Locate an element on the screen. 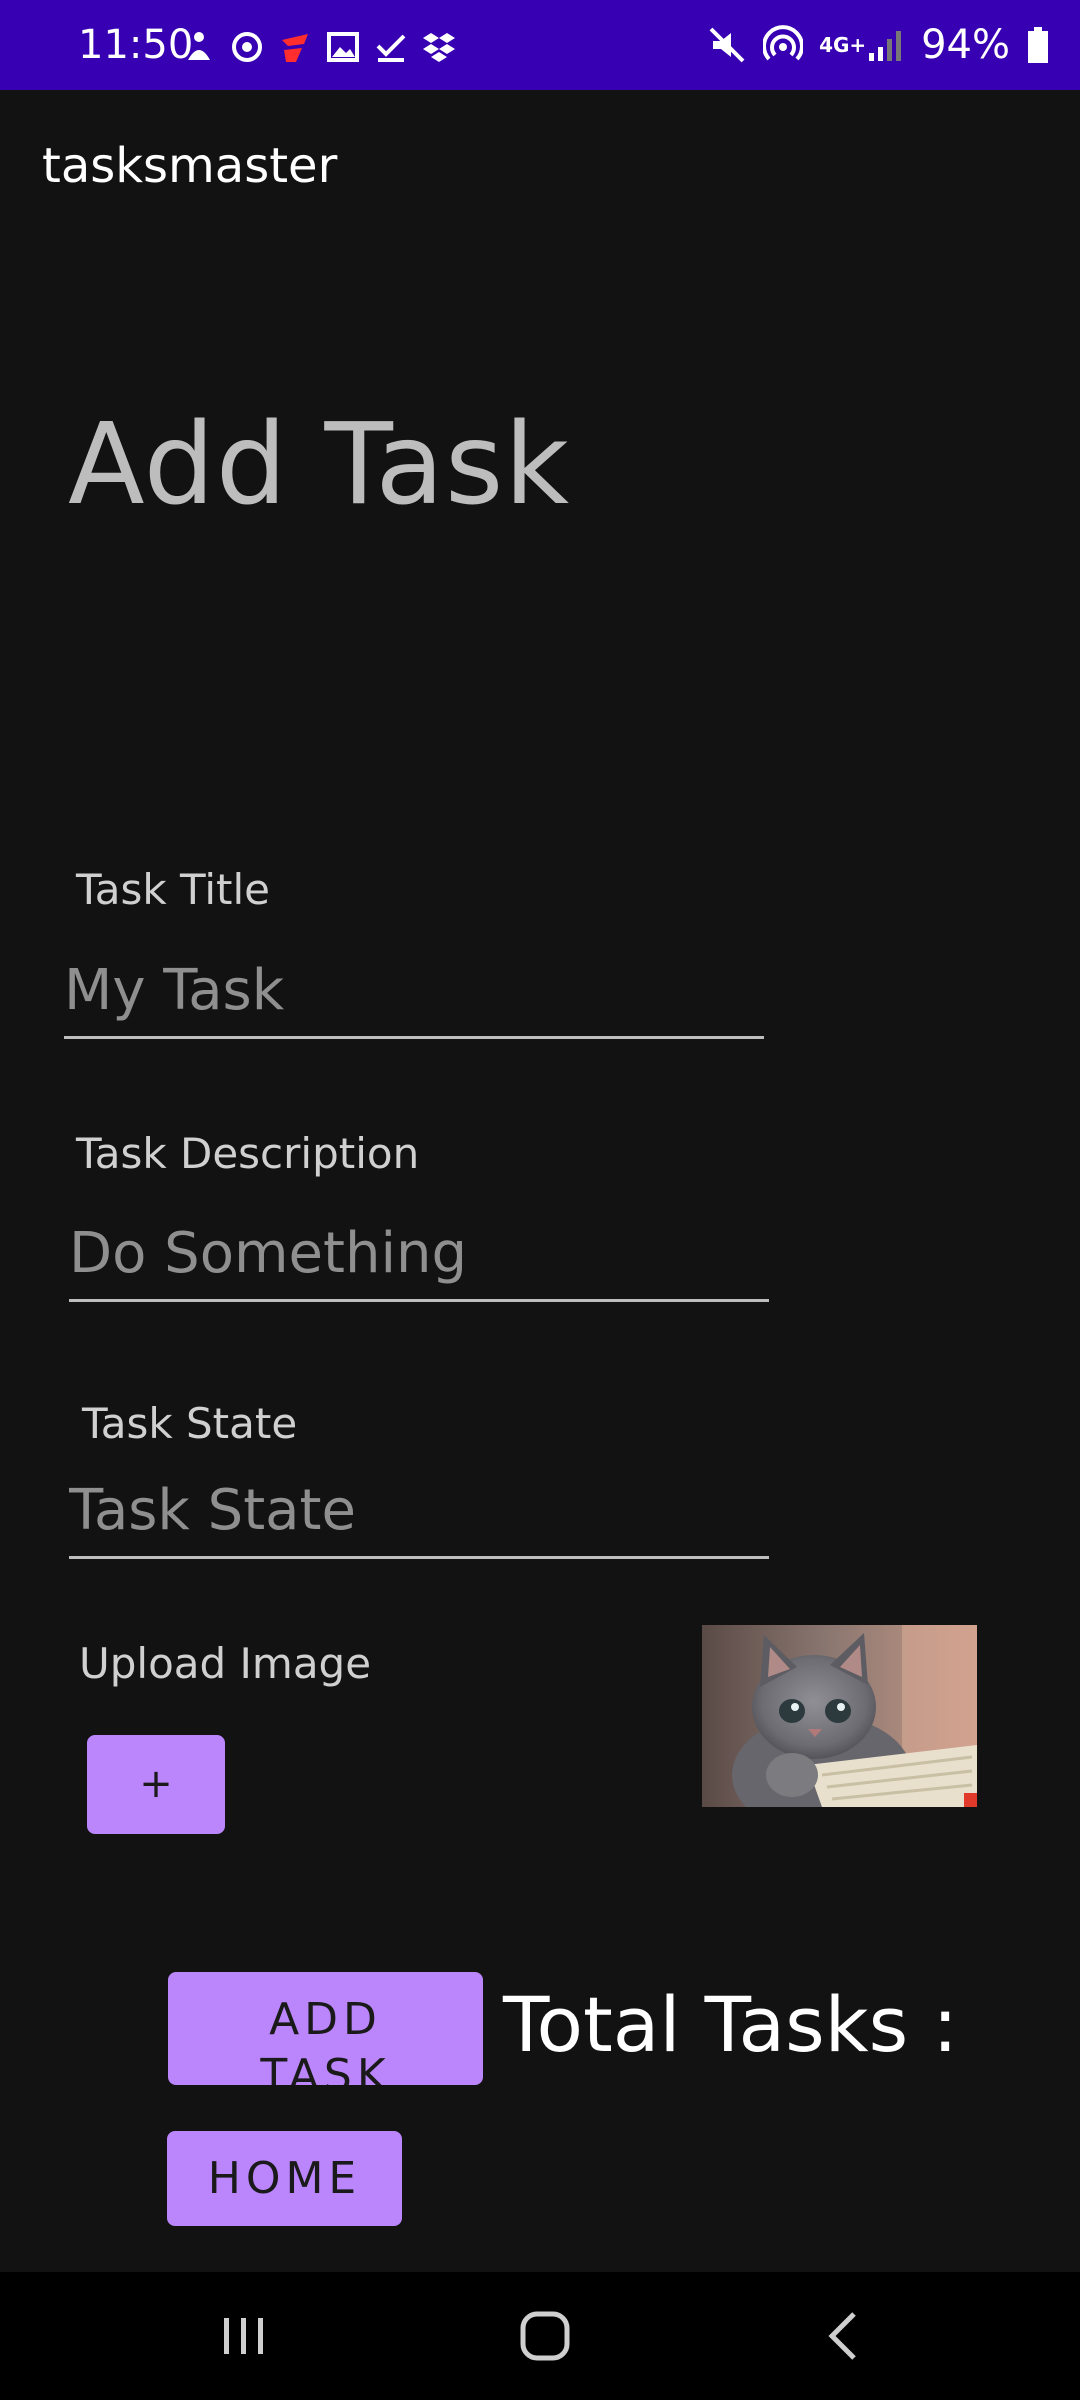  task-title-input is located at coordinates (414, 991).